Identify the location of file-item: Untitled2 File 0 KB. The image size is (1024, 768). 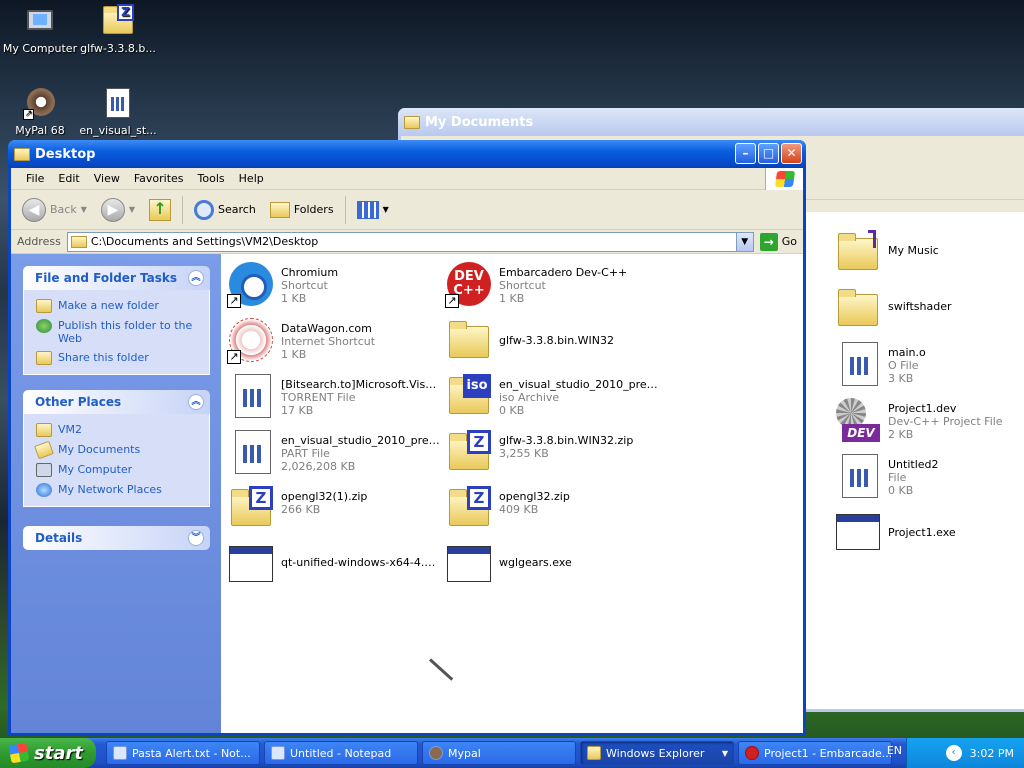
(929, 478).